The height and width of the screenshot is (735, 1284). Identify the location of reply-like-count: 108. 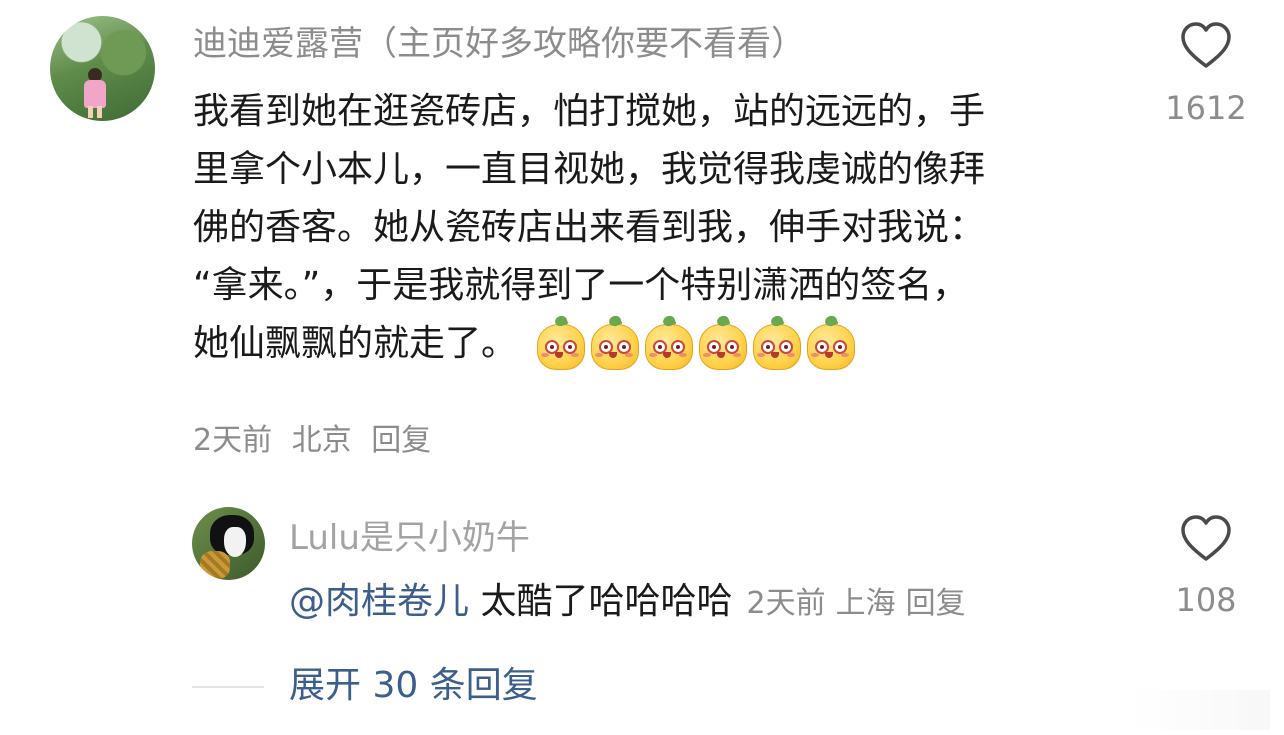
(1206, 600).